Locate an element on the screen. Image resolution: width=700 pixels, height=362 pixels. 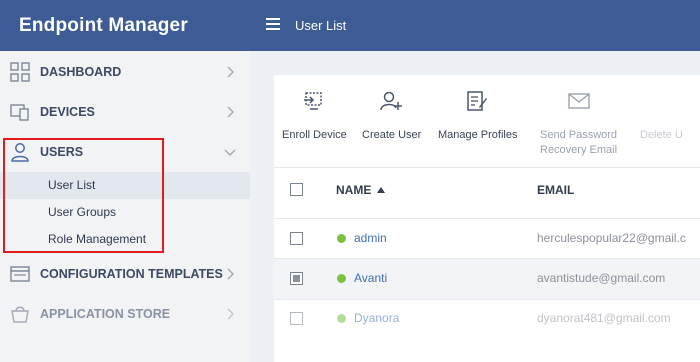
send-password-label-line2: Recovery Email is located at coordinates (579, 150).